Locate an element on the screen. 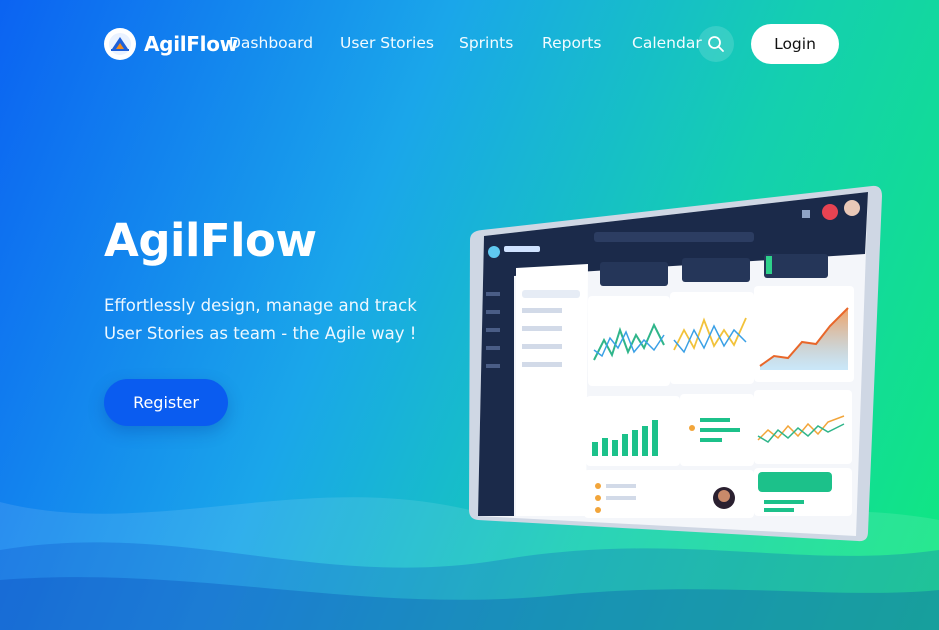 Image resolution: width=939 pixels, height=630 pixels. search-icon is located at coordinates (716, 44).